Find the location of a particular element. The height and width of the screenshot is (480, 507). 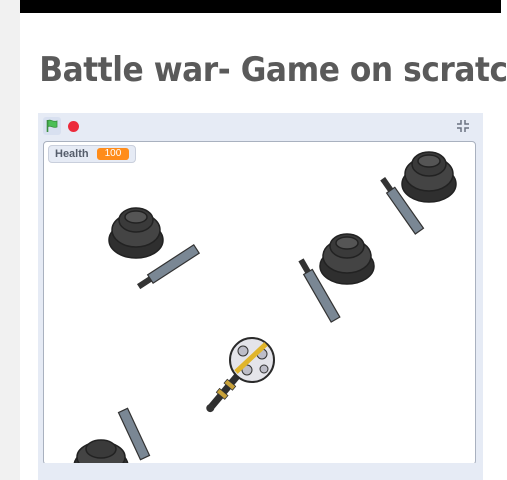

monitor-value: 100 is located at coordinates (113, 154).